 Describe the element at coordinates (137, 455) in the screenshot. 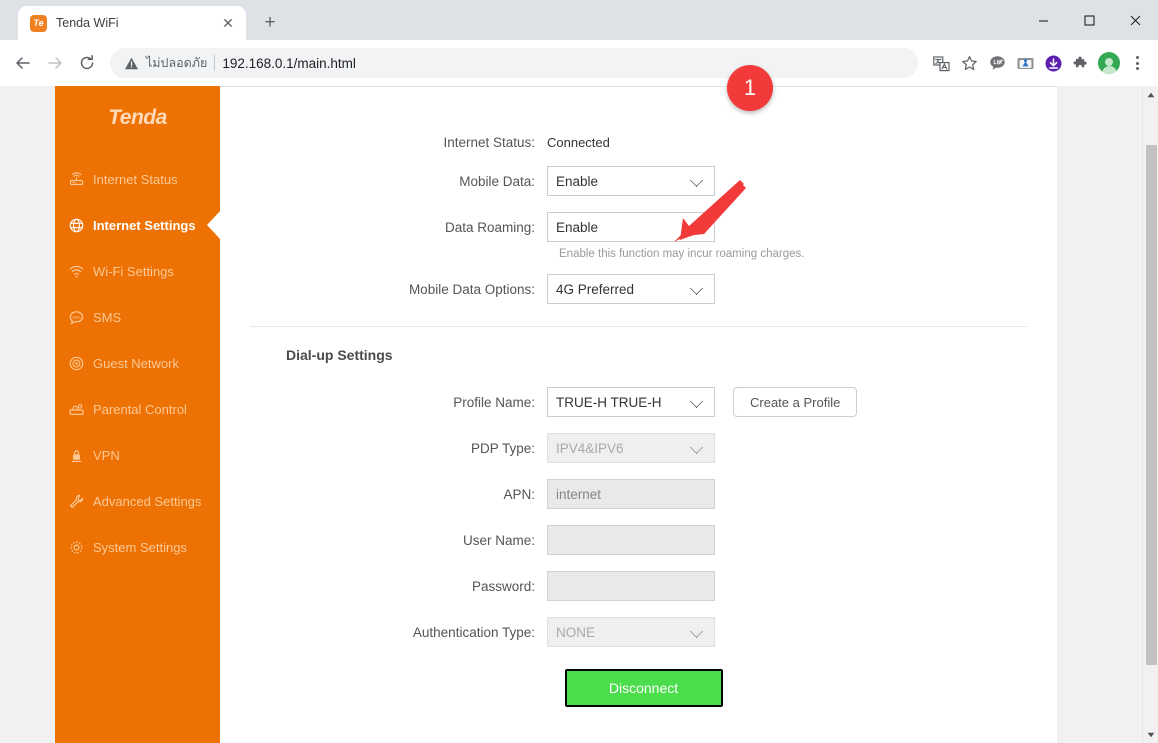

I see `sidebar-item-vpn: VPN` at that location.